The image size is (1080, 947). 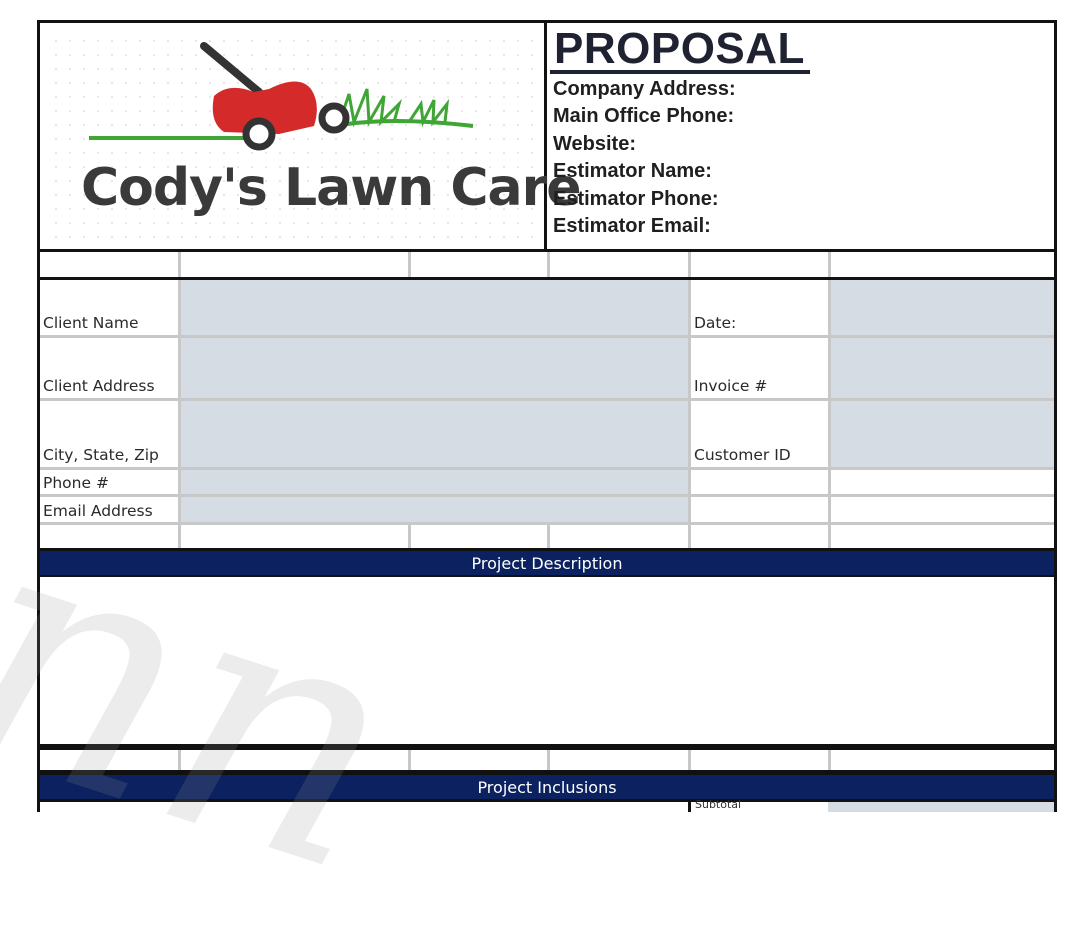 What do you see at coordinates (632, 171) in the screenshot?
I see `estimator-name-label: Estimator Name:` at bounding box center [632, 171].